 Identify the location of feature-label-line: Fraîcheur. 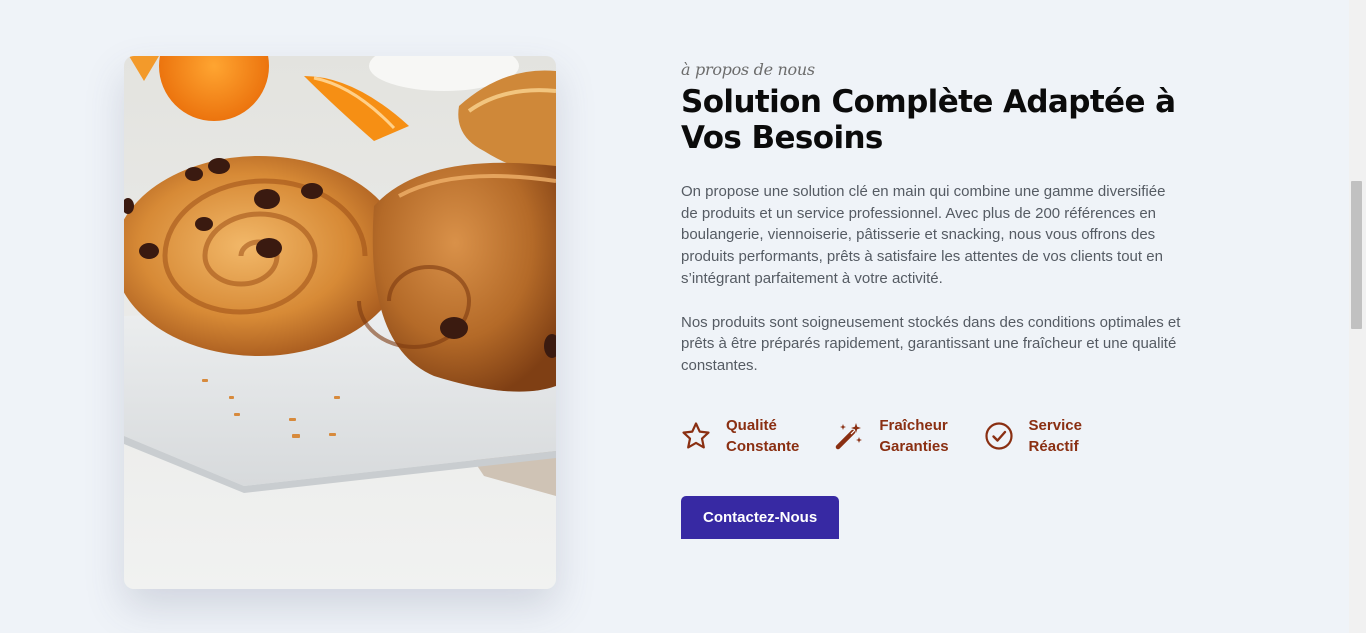
(913, 425).